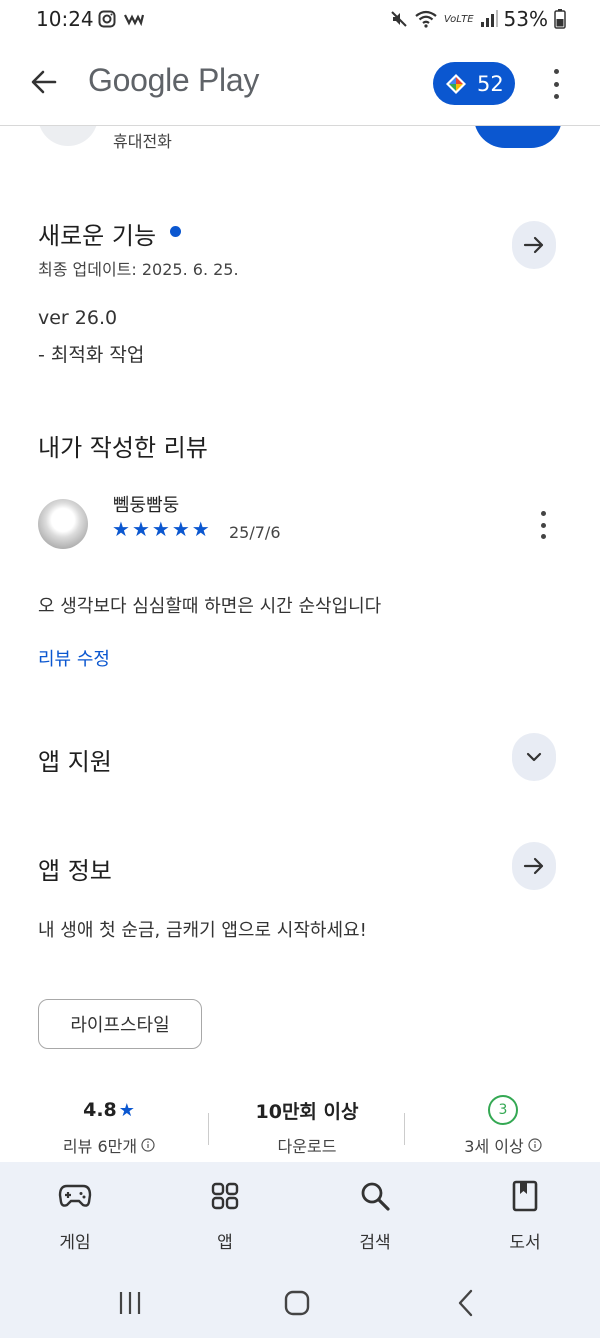 This screenshot has width=600, height=1338. I want to click on mute-icon, so click(399, 19).